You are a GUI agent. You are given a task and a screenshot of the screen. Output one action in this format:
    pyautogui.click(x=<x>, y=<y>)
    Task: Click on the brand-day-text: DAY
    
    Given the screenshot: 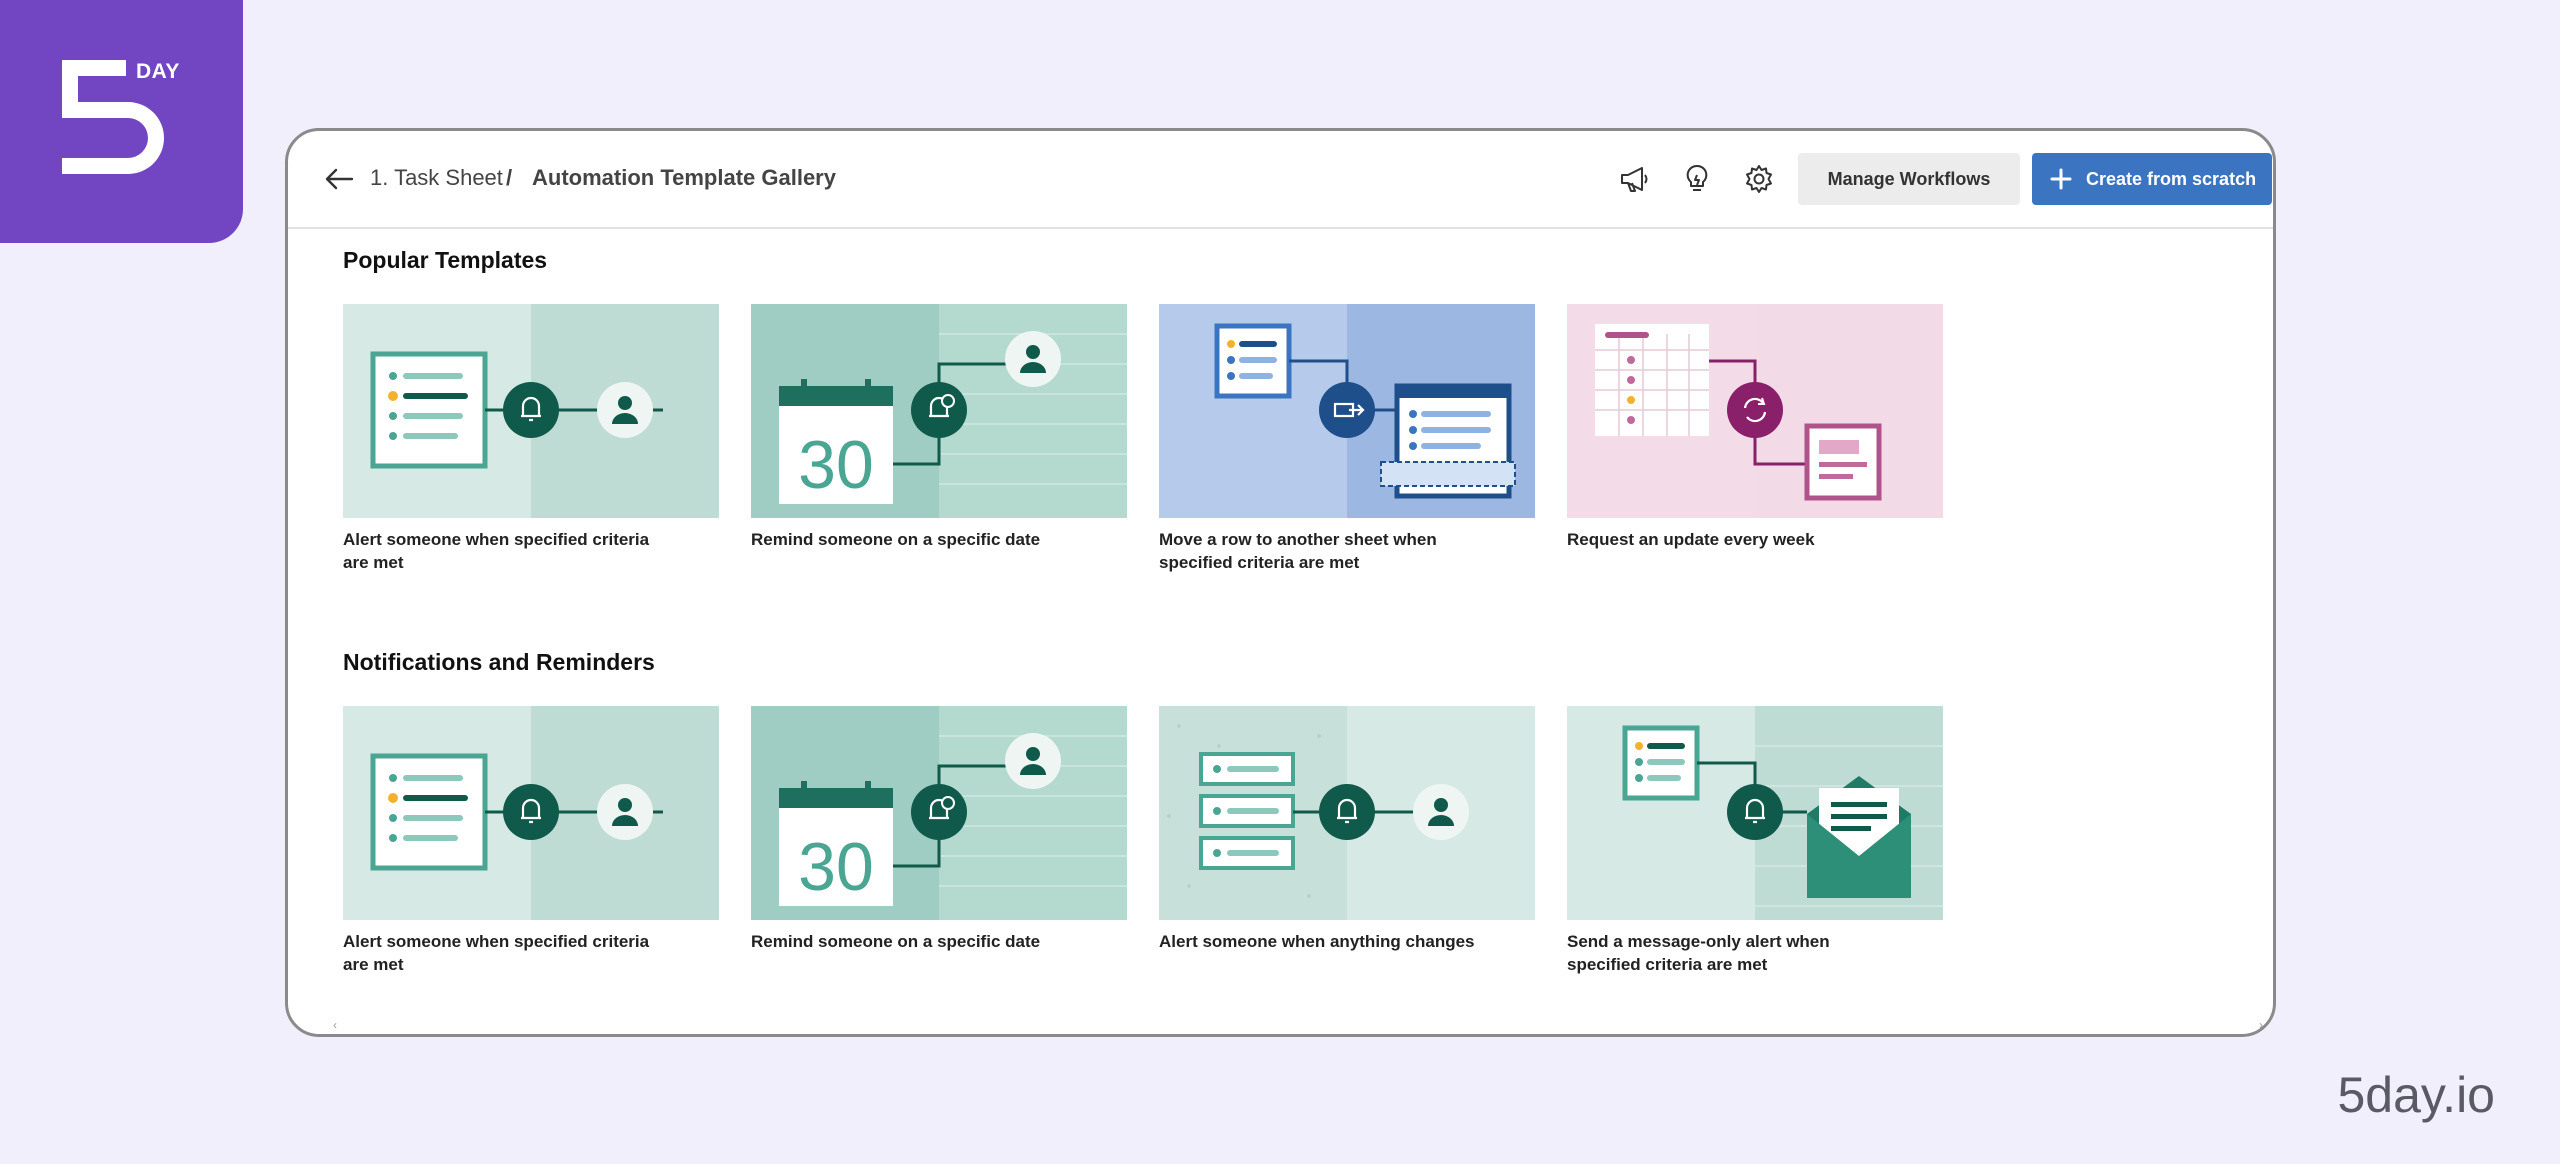 What is the action you would take?
    pyautogui.click(x=158, y=71)
    